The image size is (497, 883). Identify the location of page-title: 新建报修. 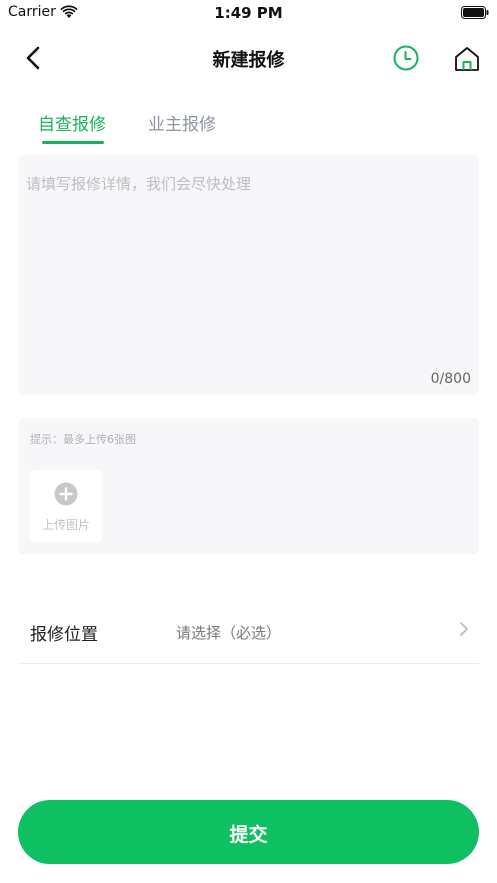
(248, 60).